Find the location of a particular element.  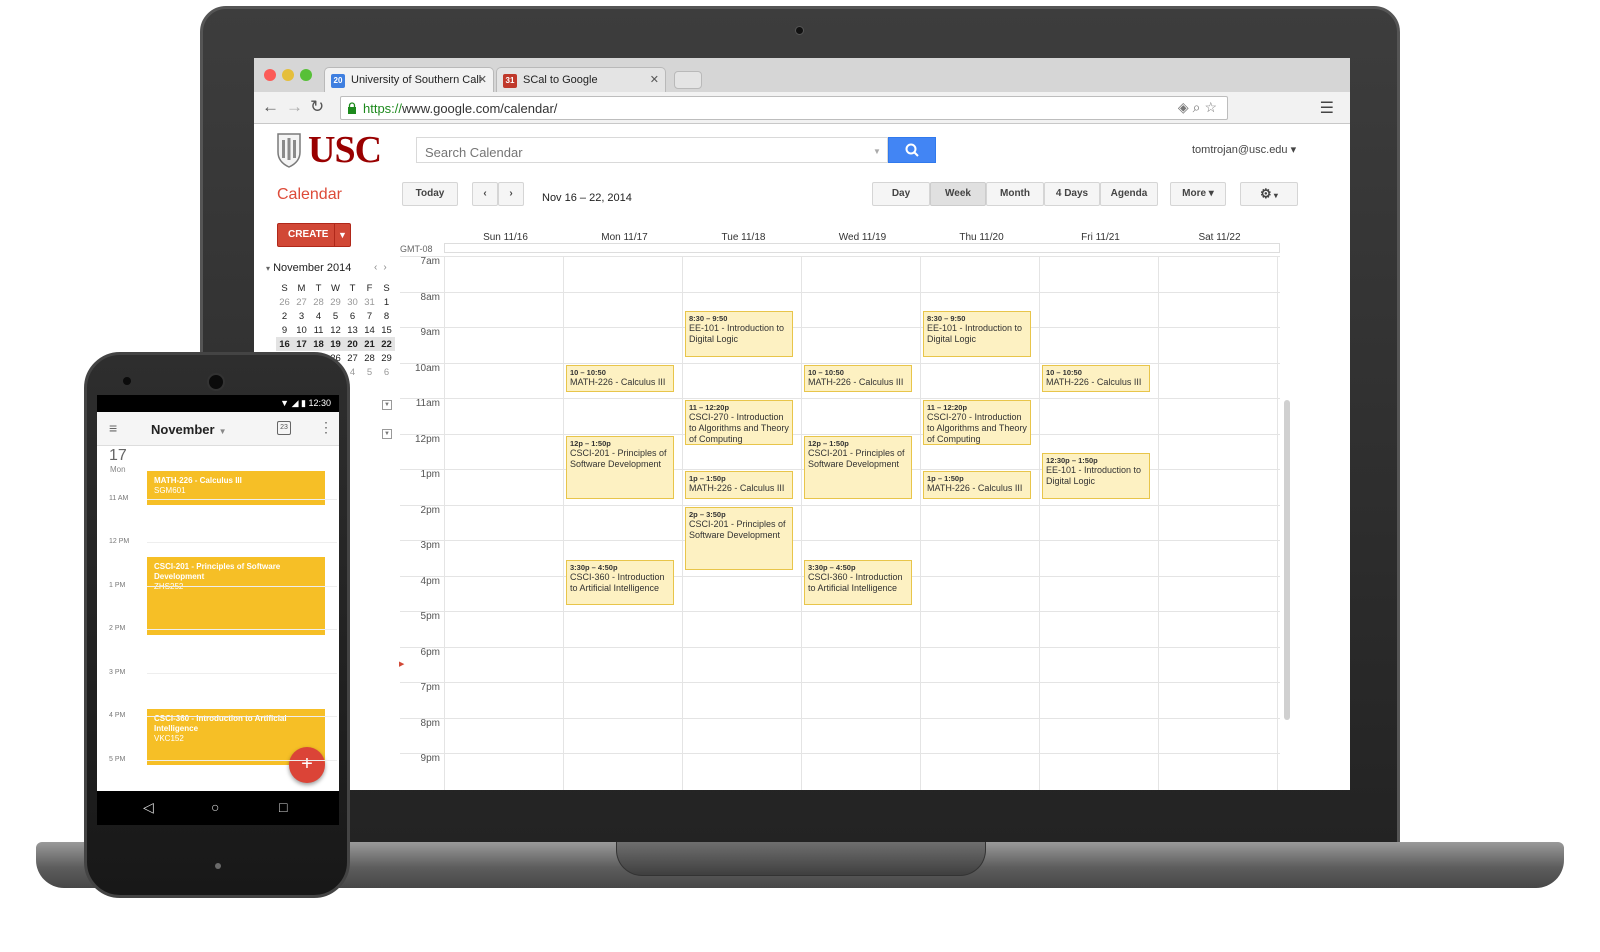

day-column-header: Fri 11/21 is located at coordinates (1100, 237).